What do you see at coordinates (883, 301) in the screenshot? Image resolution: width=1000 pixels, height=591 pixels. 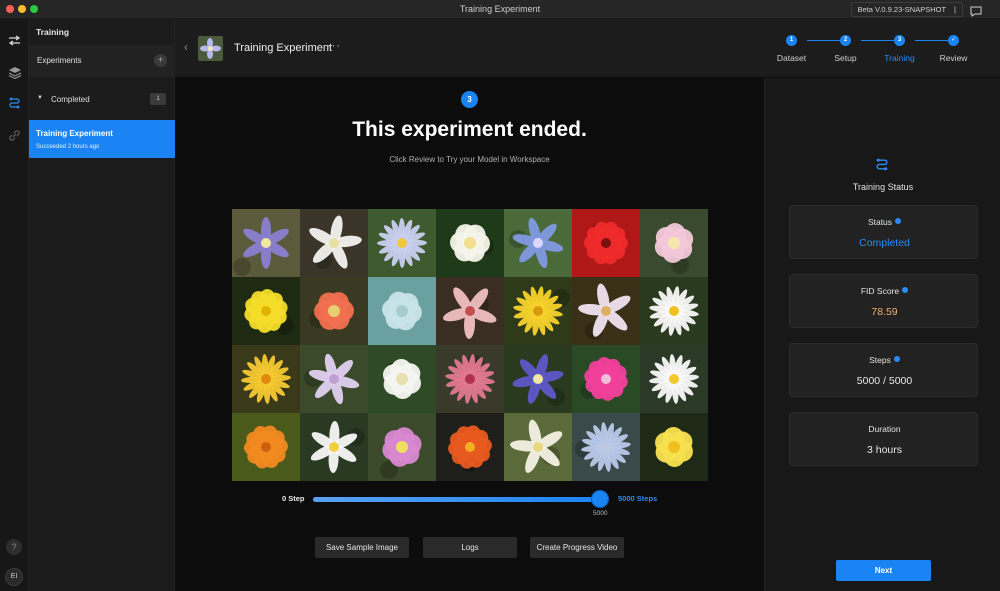 I see `status-card: FID Score 78.59` at bounding box center [883, 301].